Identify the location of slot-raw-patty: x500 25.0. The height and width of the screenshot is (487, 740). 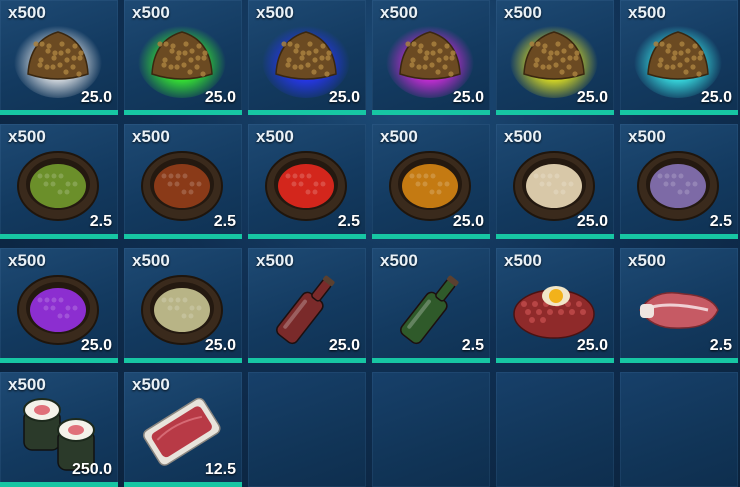
(555, 305).